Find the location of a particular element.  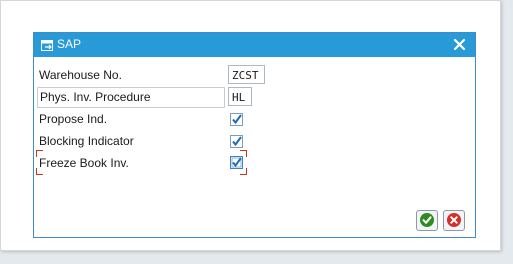

phys-inv-procedure-field: HL is located at coordinates (240, 96).